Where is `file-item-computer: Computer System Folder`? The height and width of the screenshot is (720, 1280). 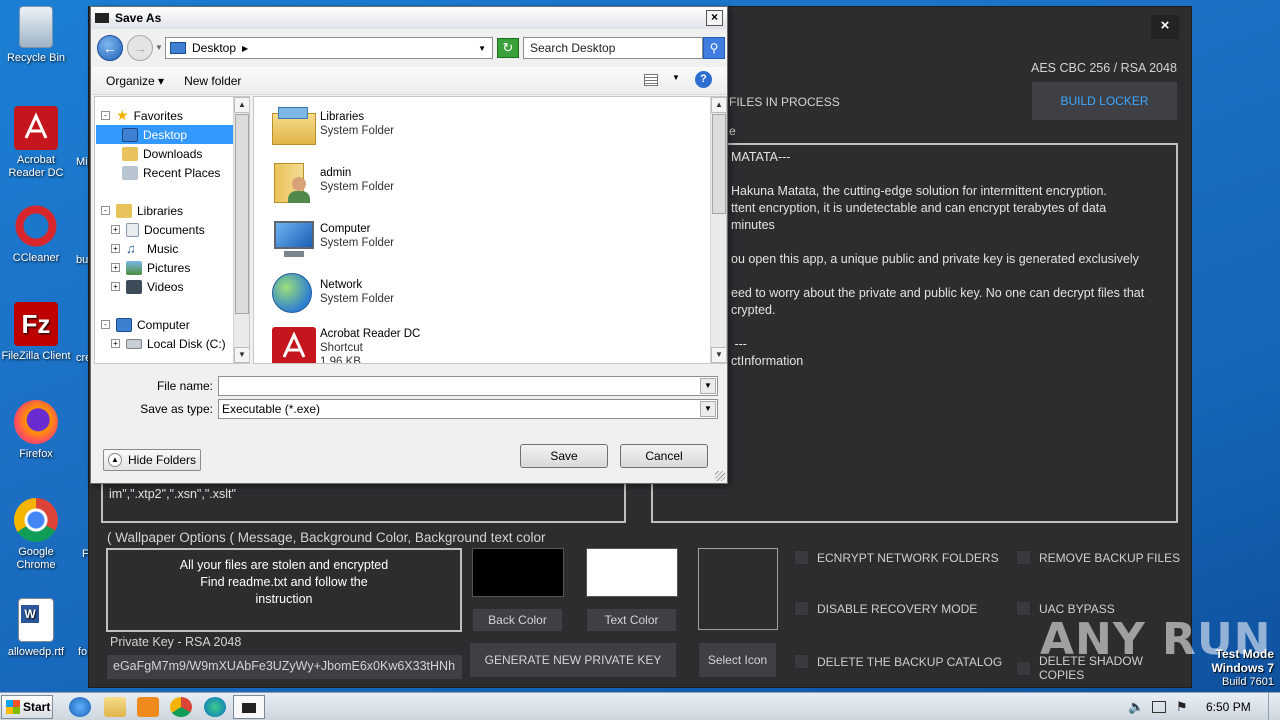
file-item-computer: Computer System Folder is located at coordinates (332, 240).